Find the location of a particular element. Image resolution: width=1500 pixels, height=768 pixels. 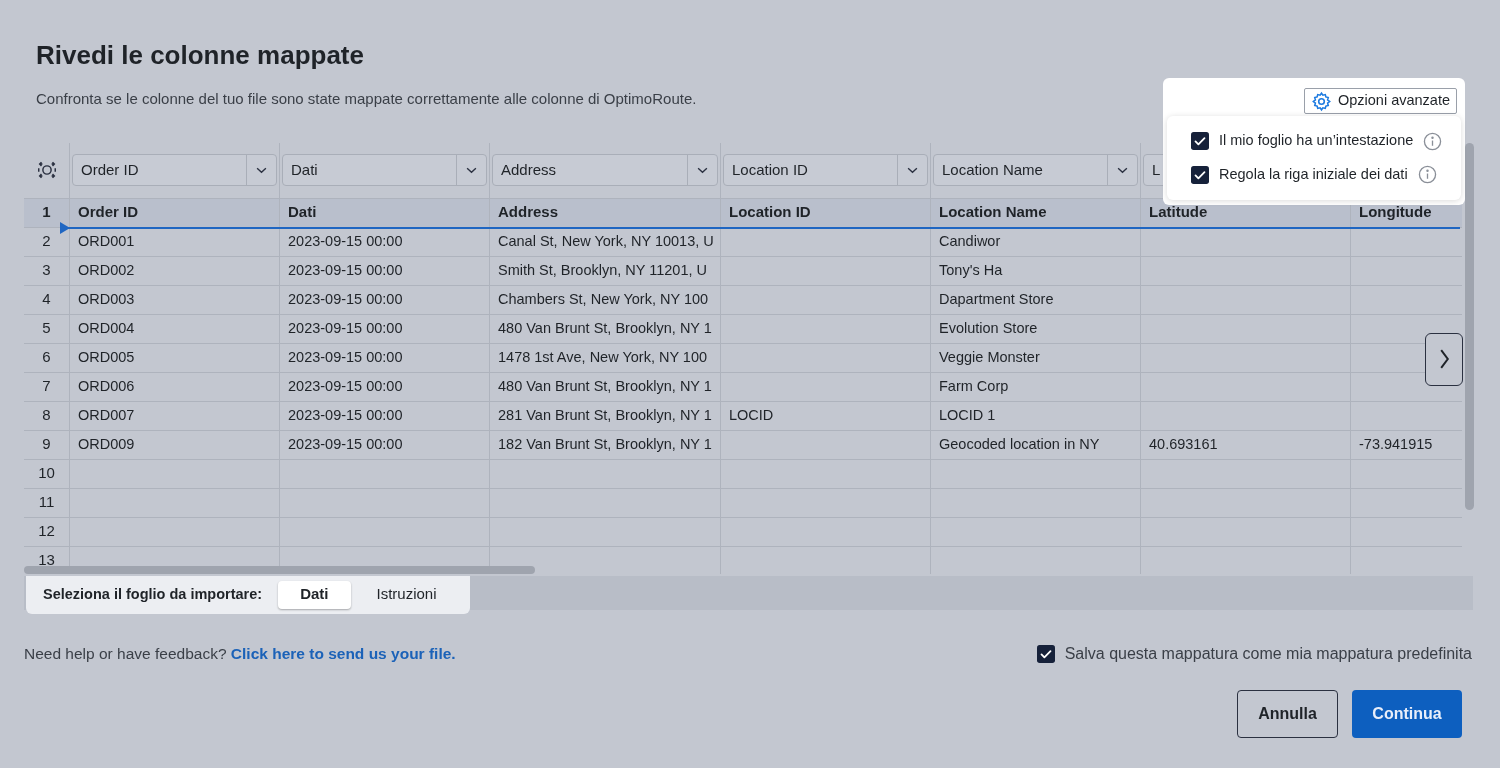

chevron-right-icon is located at coordinates (1444, 359).